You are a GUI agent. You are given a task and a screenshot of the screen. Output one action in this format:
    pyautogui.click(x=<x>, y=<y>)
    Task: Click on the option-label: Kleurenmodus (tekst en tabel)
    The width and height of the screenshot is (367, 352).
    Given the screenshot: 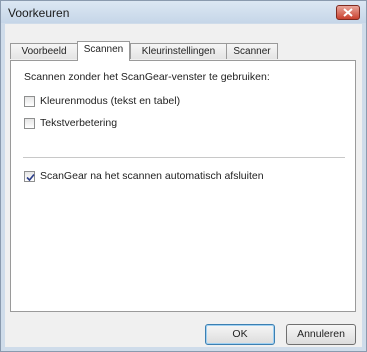 What is the action you would take?
    pyautogui.click(x=110, y=101)
    